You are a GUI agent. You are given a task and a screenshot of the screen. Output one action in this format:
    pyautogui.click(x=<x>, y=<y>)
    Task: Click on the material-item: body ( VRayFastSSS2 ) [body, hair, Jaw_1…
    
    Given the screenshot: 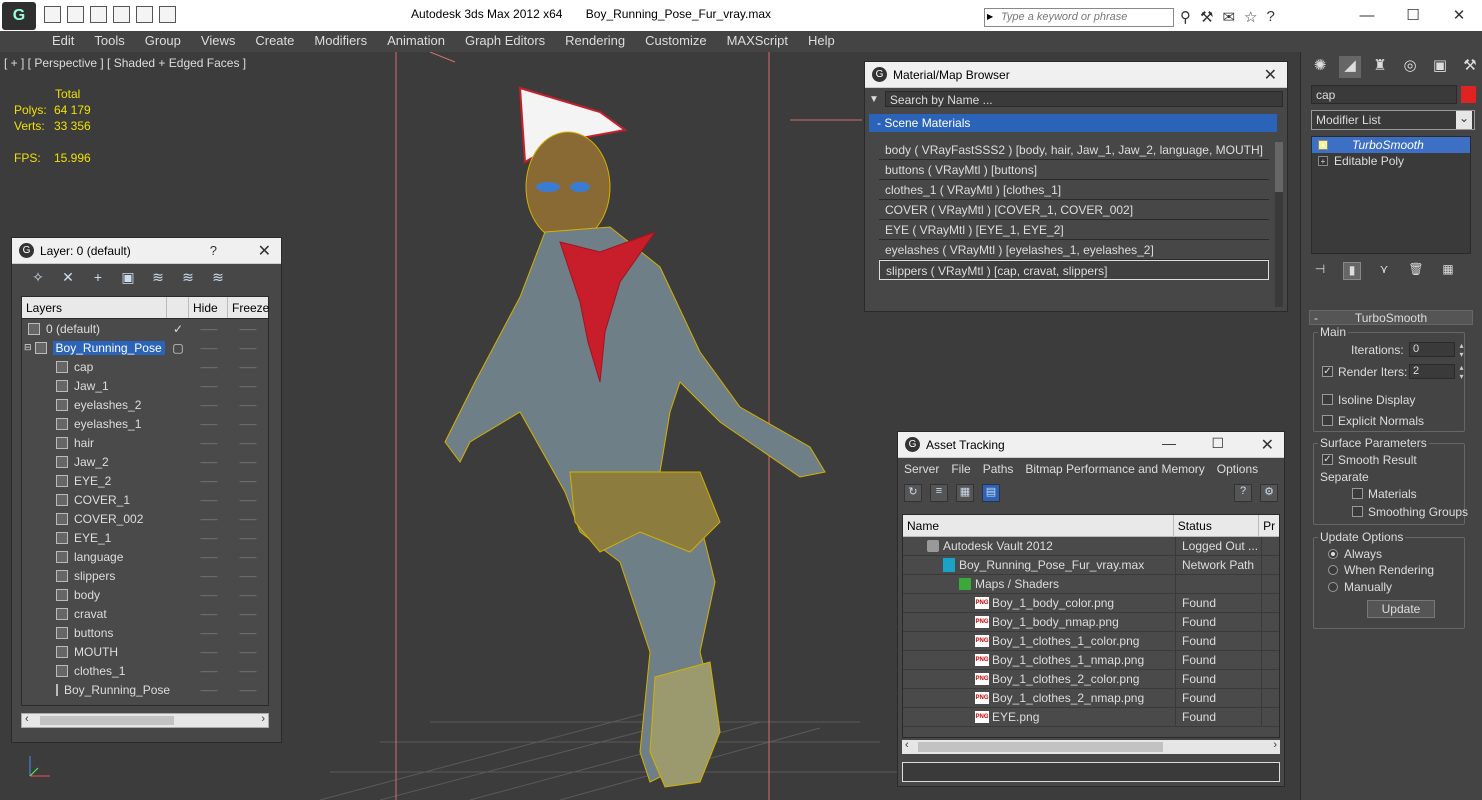 What is the action you would take?
    pyautogui.click(x=1074, y=150)
    